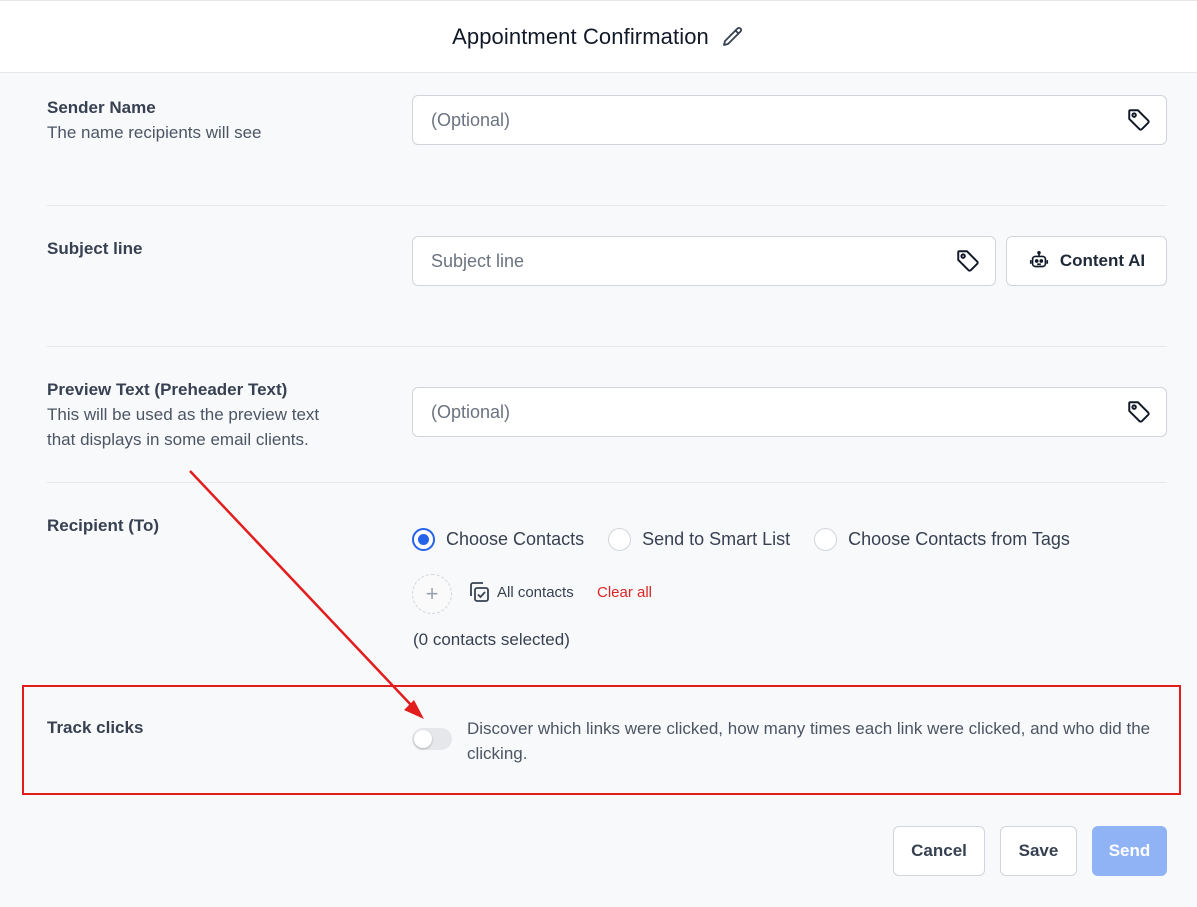 The height and width of the screenshot is (907, 1197). What do you see at coordinates (716, 539) in the screenshot?
I see `radio-label: Send to Smart List` at bounding box center [716, 539].